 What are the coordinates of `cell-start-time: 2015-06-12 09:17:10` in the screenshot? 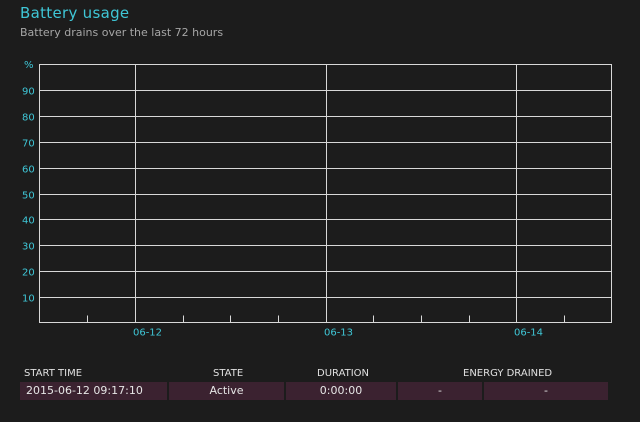 It's located at (93, 391).